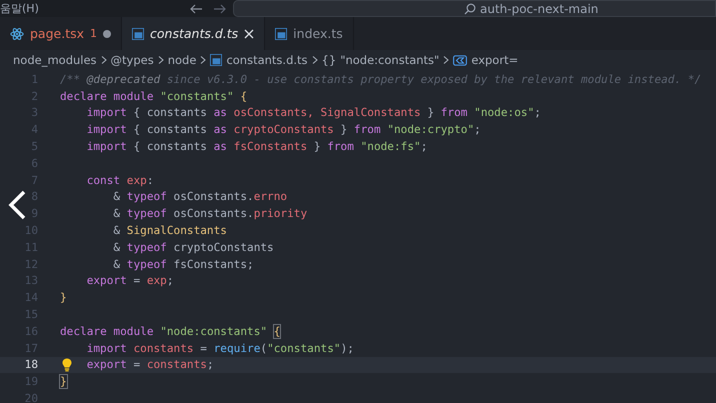 This screenshot has height=403, width=716. Describe the element at coordinates (182, 60) in the screenshot. I see `breadcrumb-item: node` at that location.